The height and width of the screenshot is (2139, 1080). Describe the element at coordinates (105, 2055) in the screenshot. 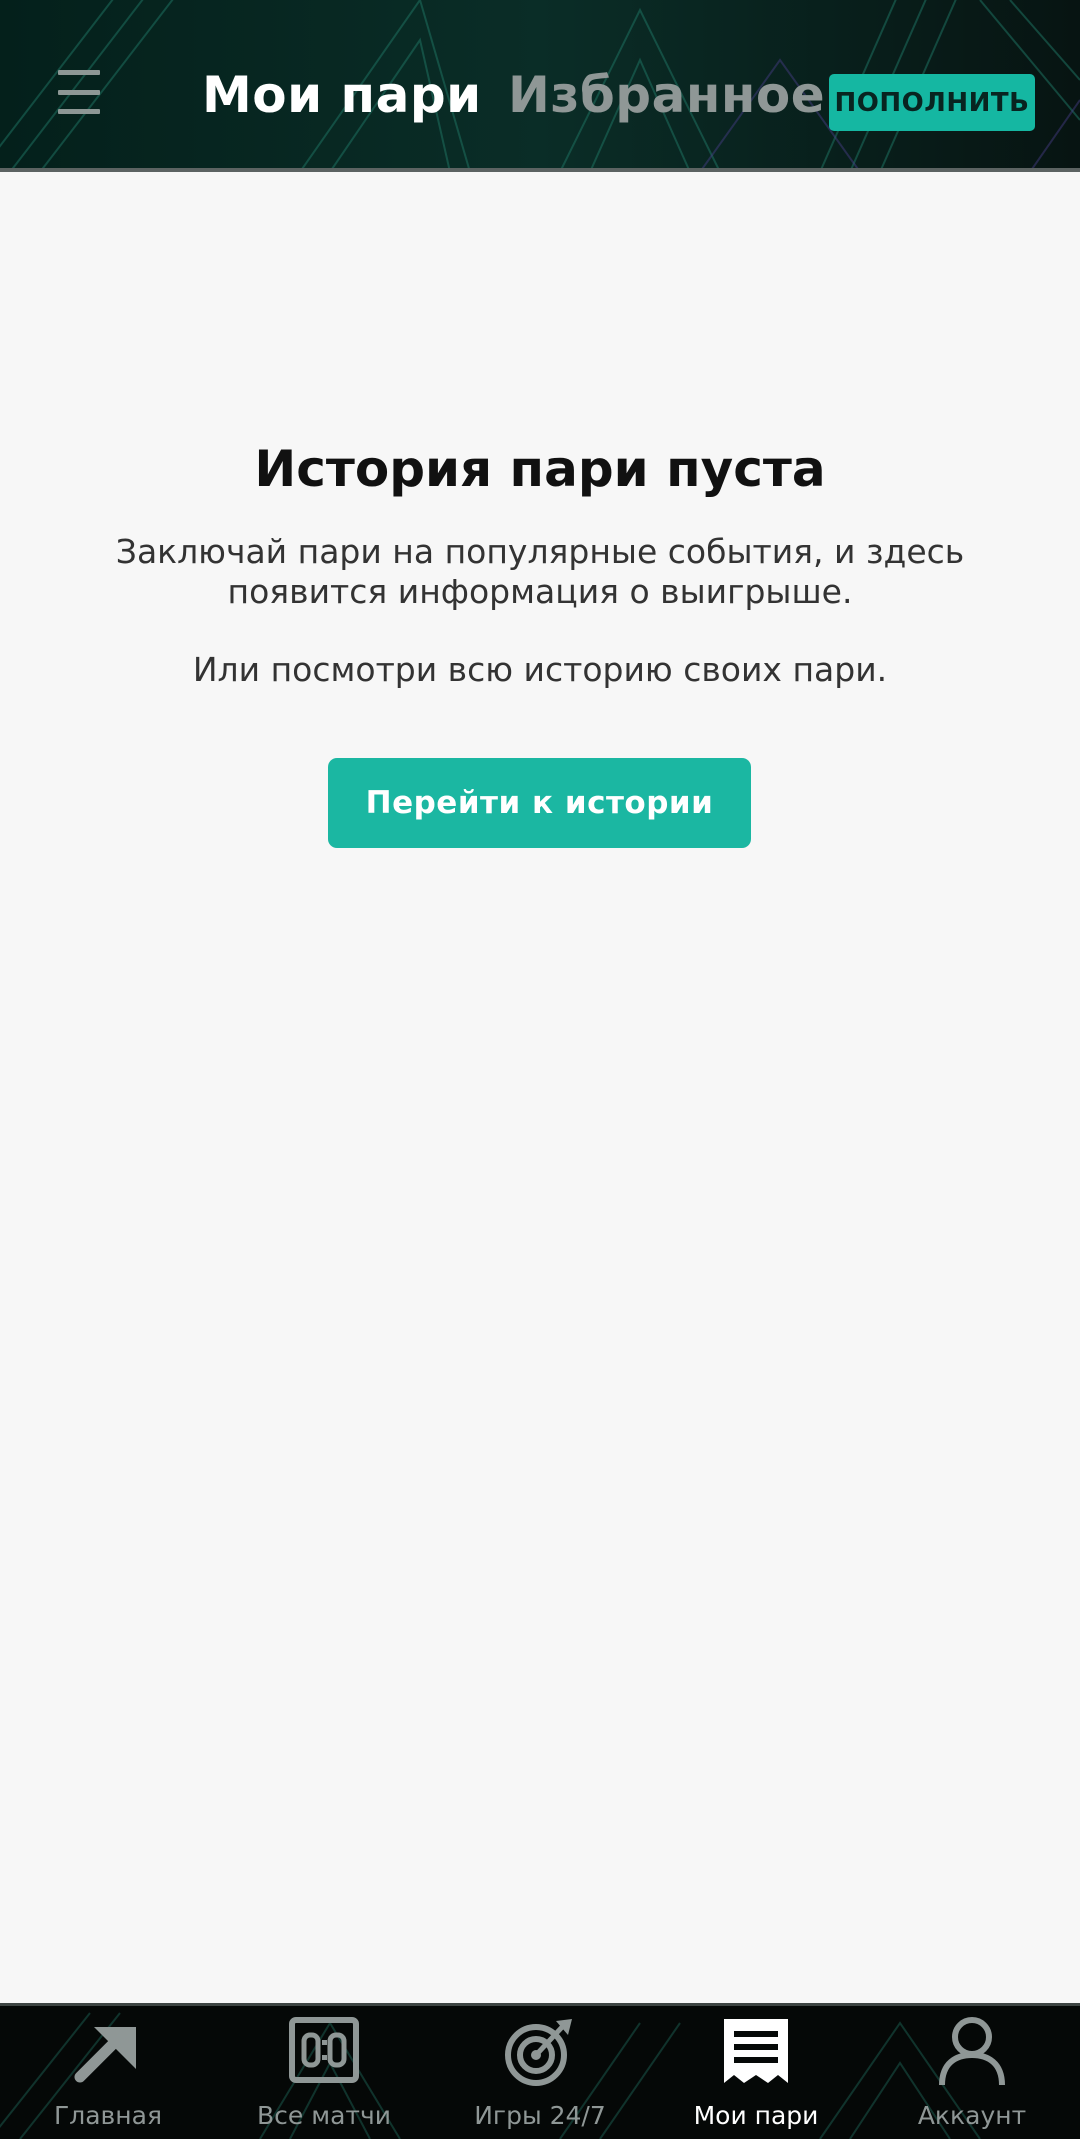

I see `arrow-icon` at that location.